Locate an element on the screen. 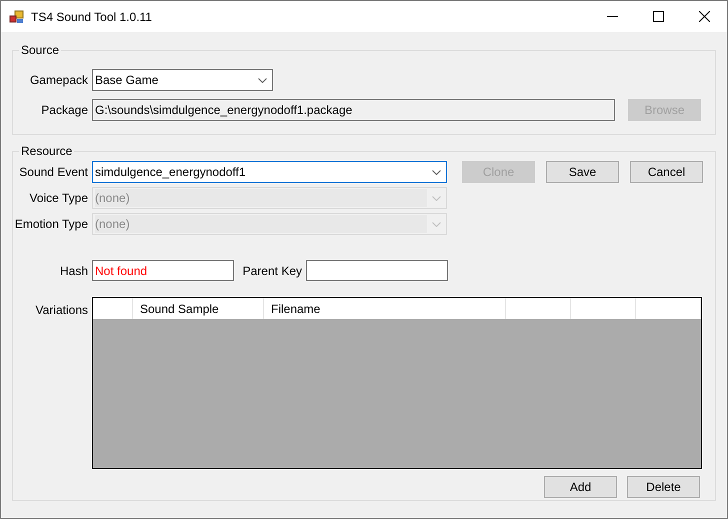 The height and width of the screenshot is (519, 728). button: Delete is located at coordinates (663, 487).